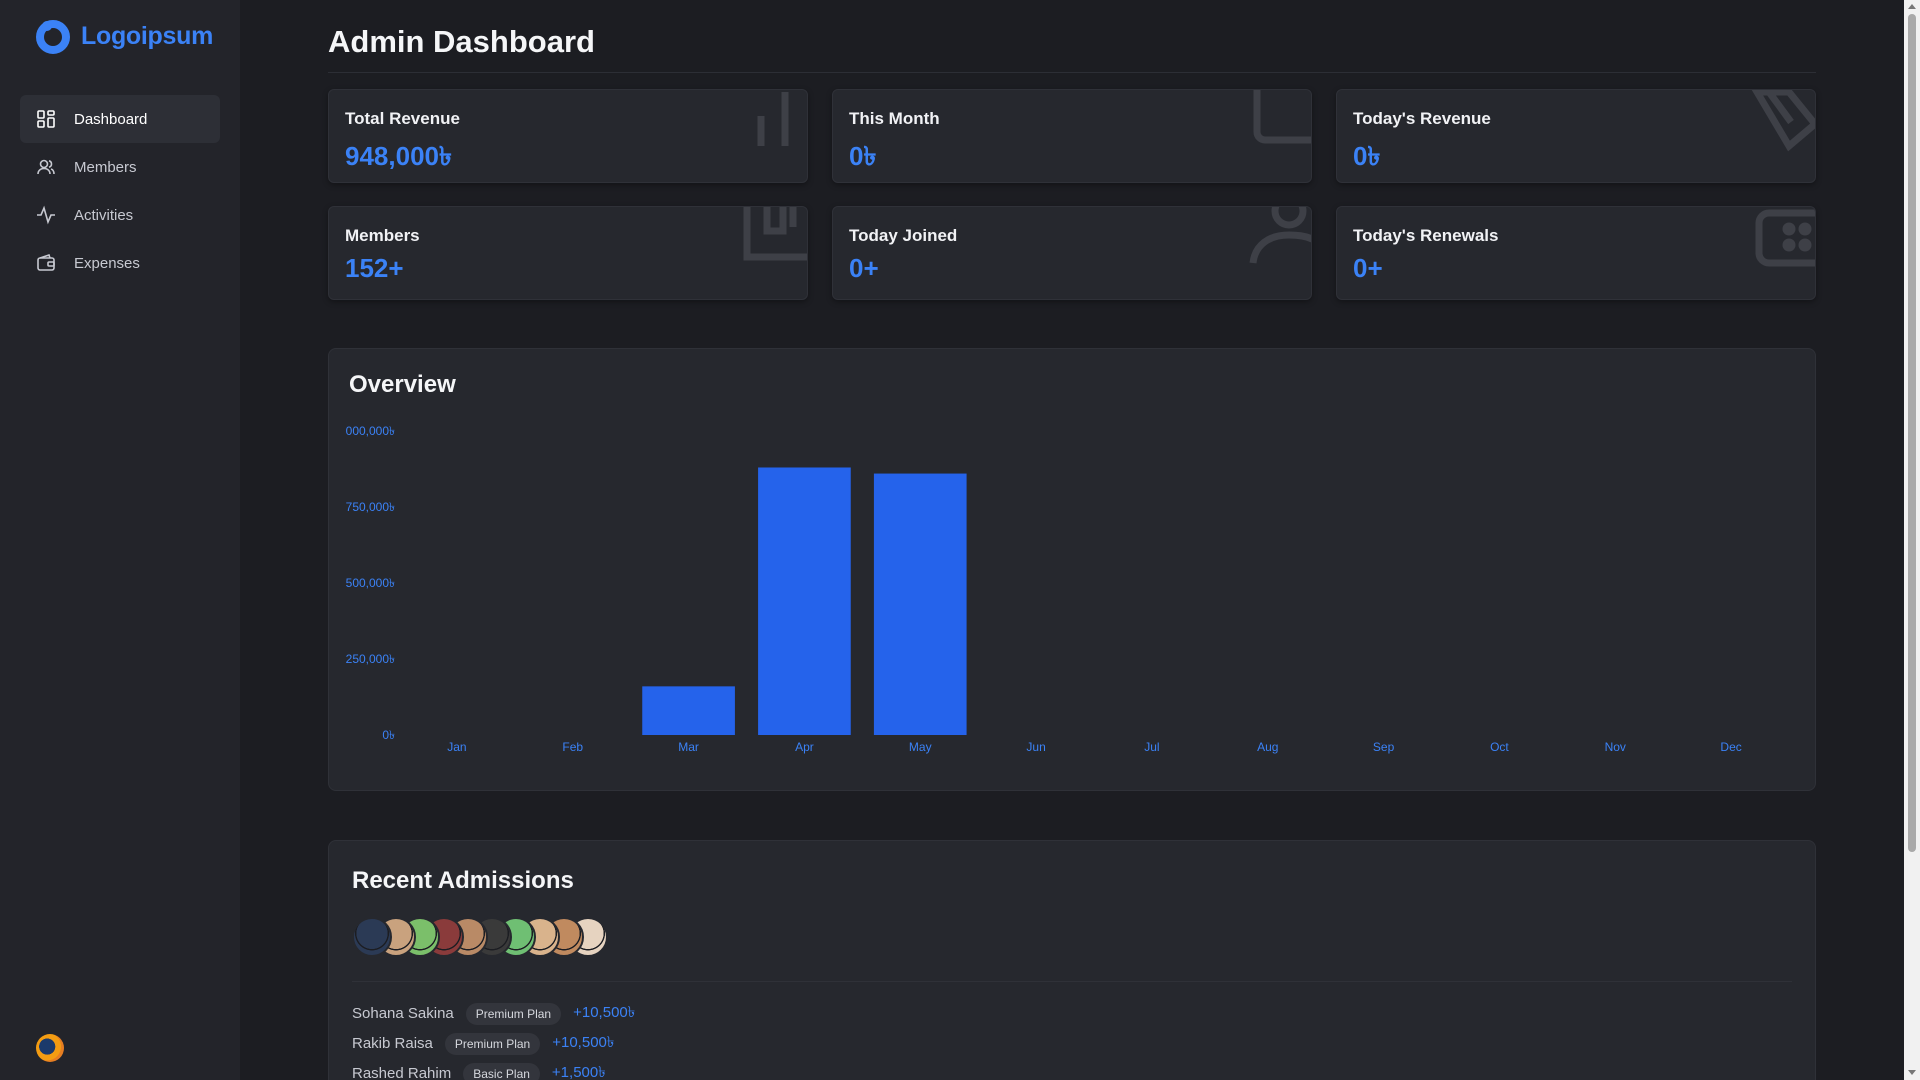 Image resolution: width=1920 pixels, height=1080 pixels. I want to click on sidebar-item-label: Dashboard, so click(111, 119).